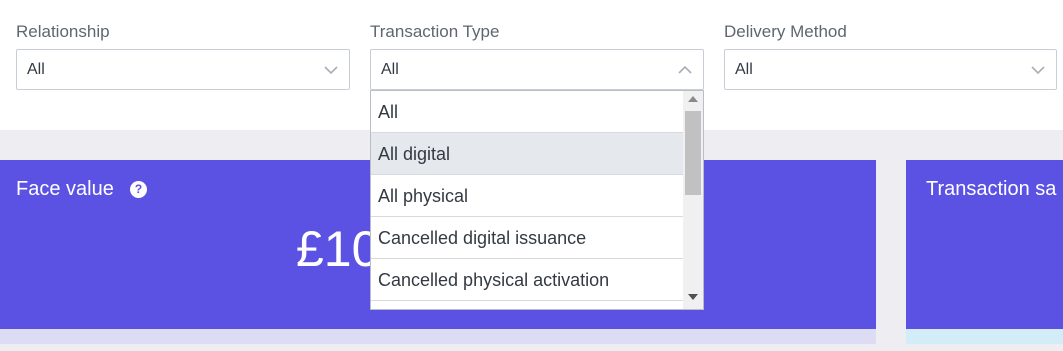  Describe the element at coordinates (693, 297) in the screenshot. I see `scroll-down-arrow-icon` at that location.